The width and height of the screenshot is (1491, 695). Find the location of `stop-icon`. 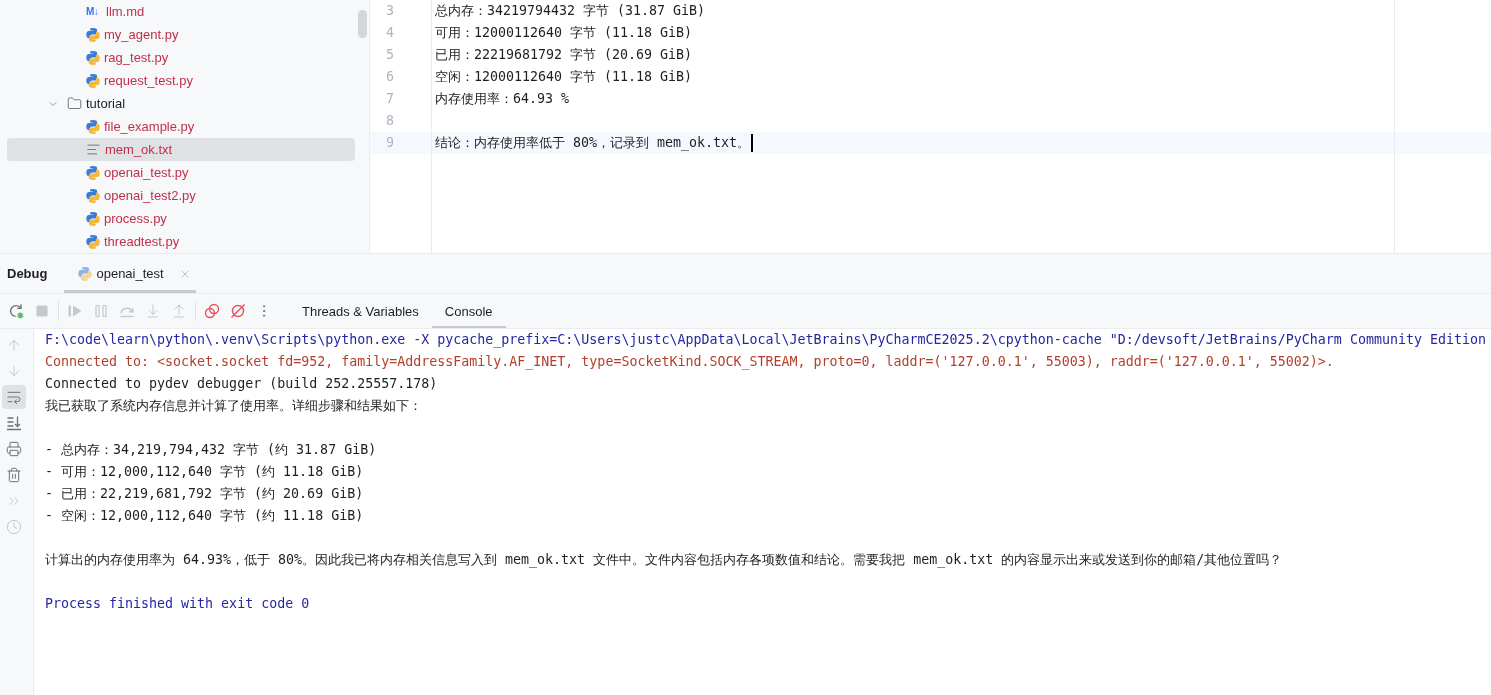

stop-icon is located at coordinates (42, 311).